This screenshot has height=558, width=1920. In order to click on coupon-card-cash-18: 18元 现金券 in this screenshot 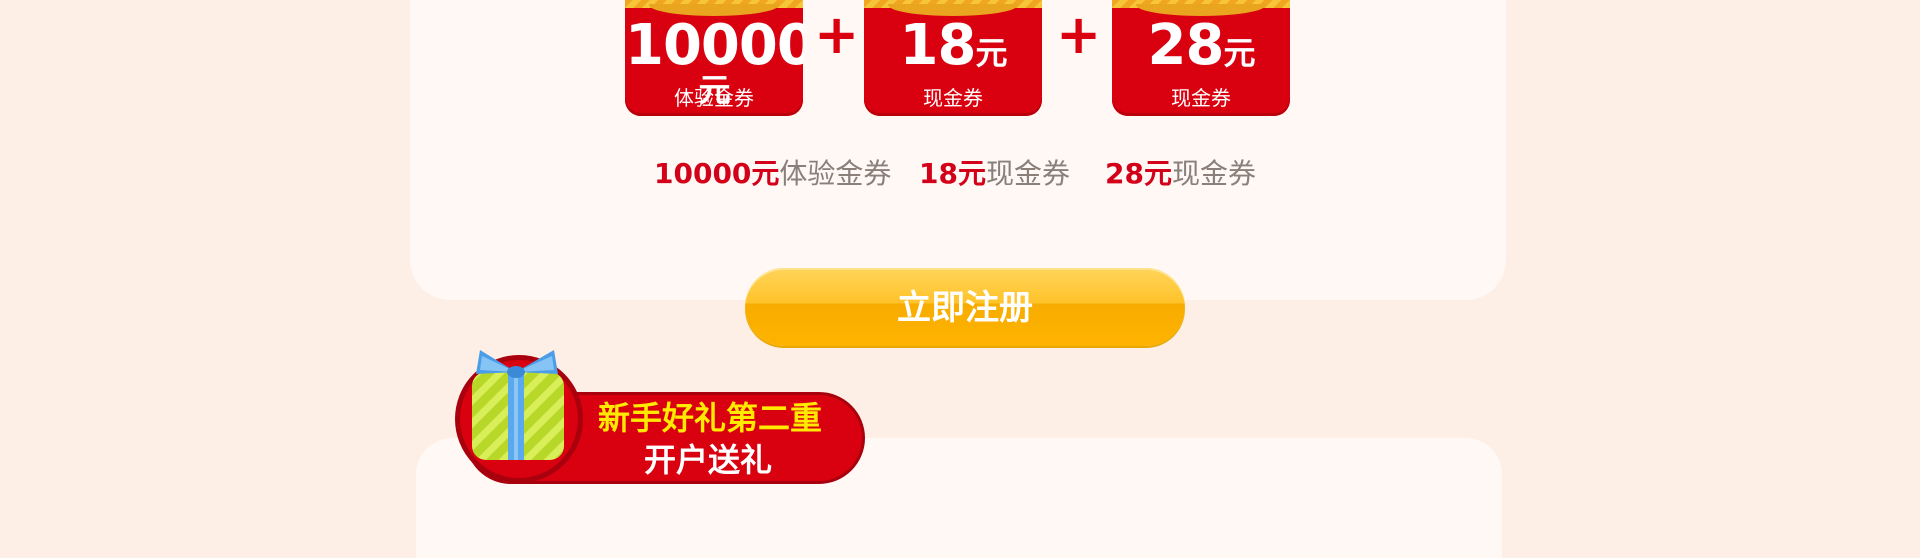, I will do `click(953, 58)`.